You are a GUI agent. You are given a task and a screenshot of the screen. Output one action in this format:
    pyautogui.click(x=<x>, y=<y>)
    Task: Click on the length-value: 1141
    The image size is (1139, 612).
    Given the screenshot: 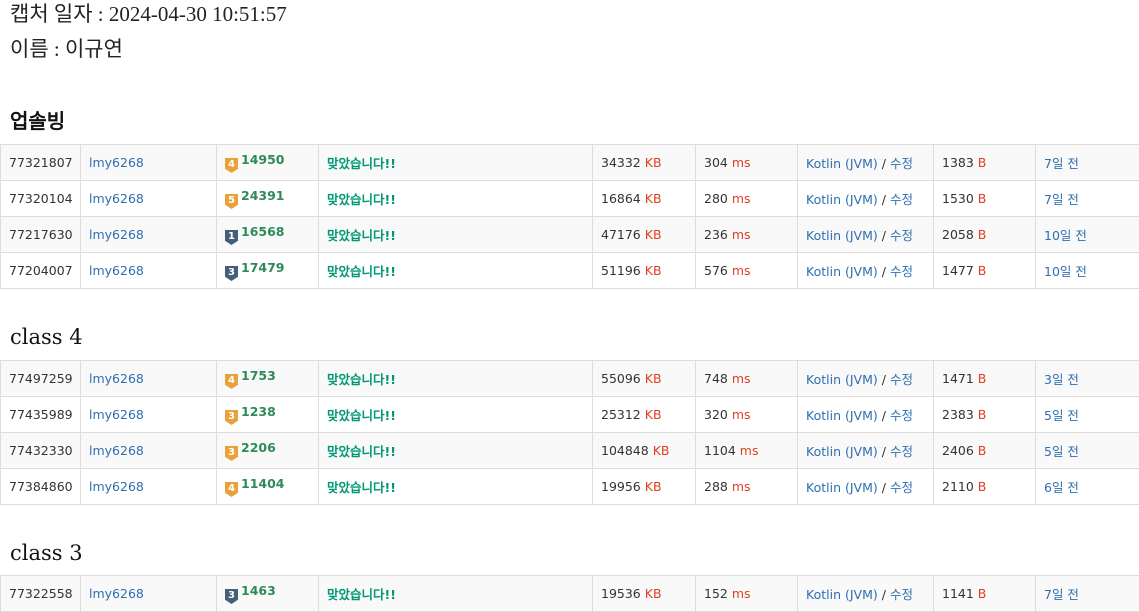 What is the action you would take?
    pyautogui.click(x=958, y=593)
    